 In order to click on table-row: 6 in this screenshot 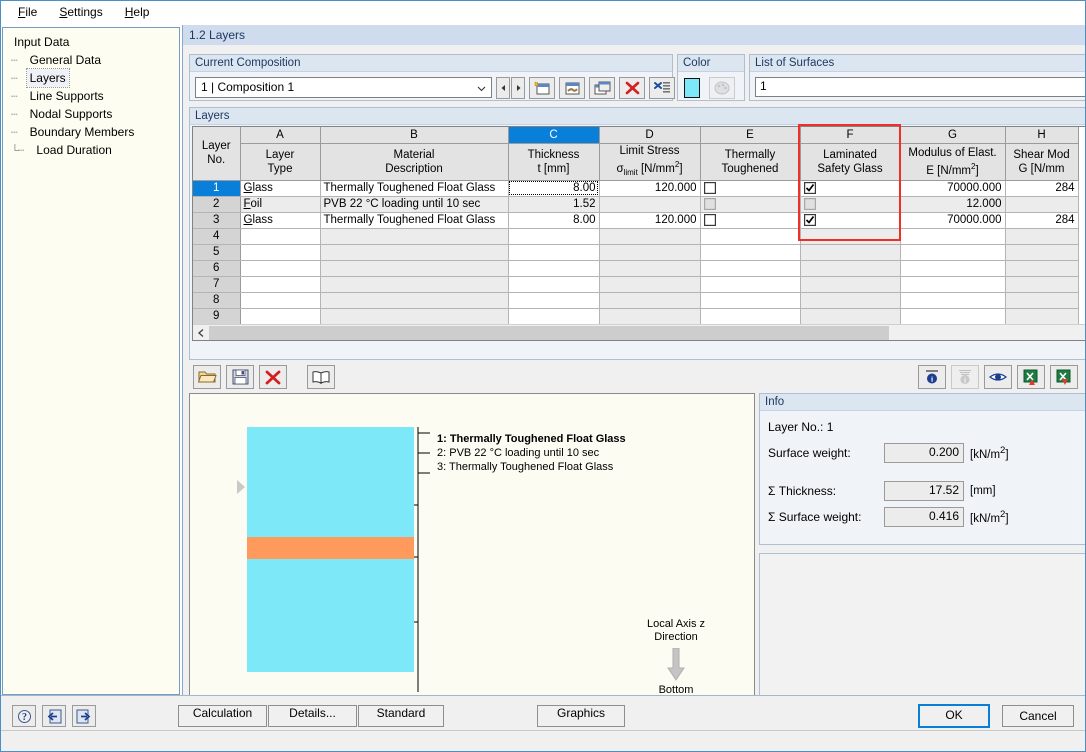, I will do `click(636, 268)`.